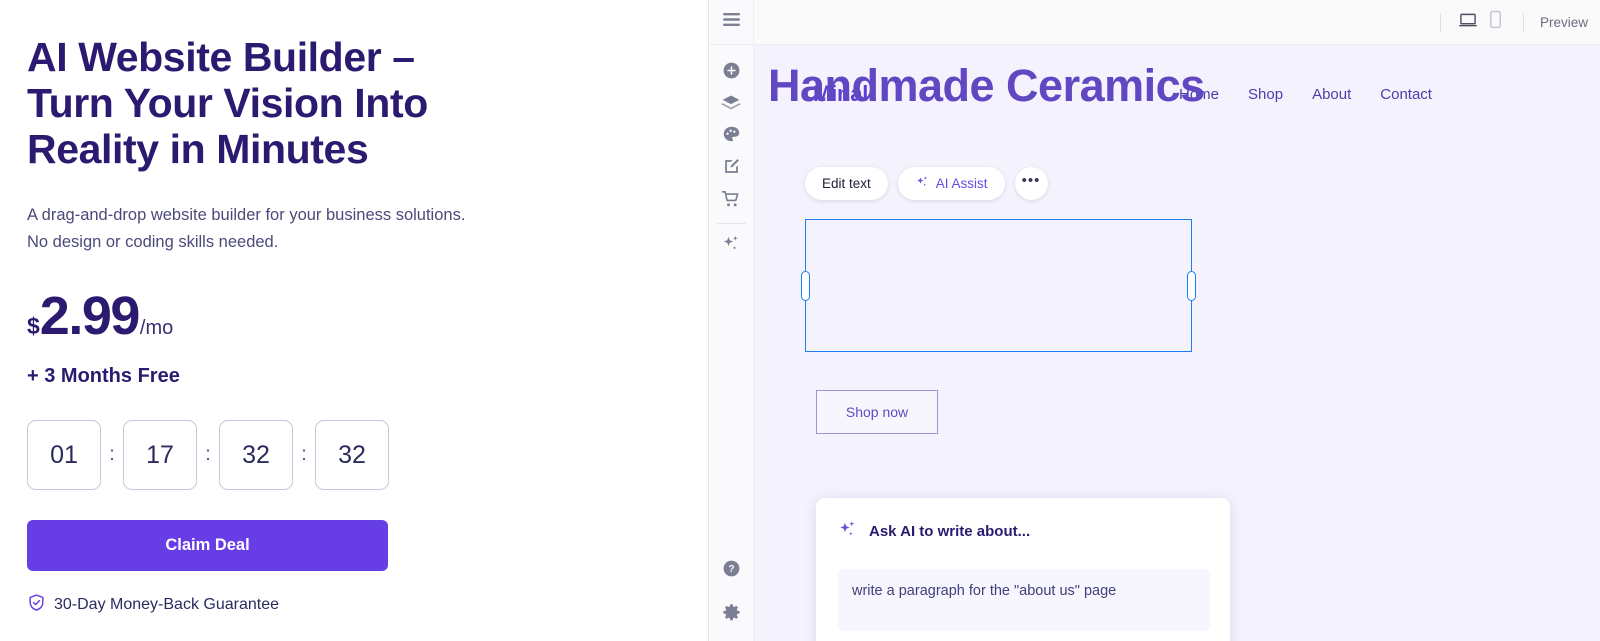  What do you see at coordinates (166, 604) in the screenshot?
I see `guarantee-label: 30-Day Money-Back Guarantee` at bounding box center [166, 604].